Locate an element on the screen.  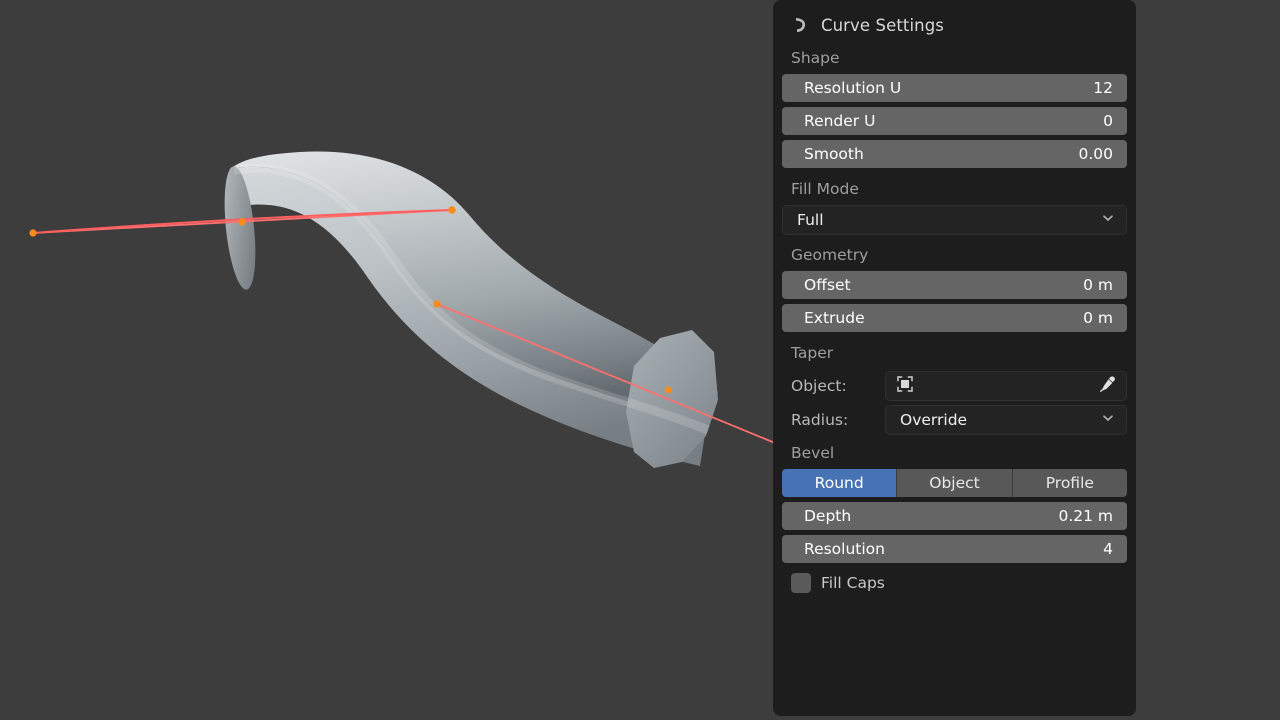
object-placeholder-icon is located at coordinates (905, 386).